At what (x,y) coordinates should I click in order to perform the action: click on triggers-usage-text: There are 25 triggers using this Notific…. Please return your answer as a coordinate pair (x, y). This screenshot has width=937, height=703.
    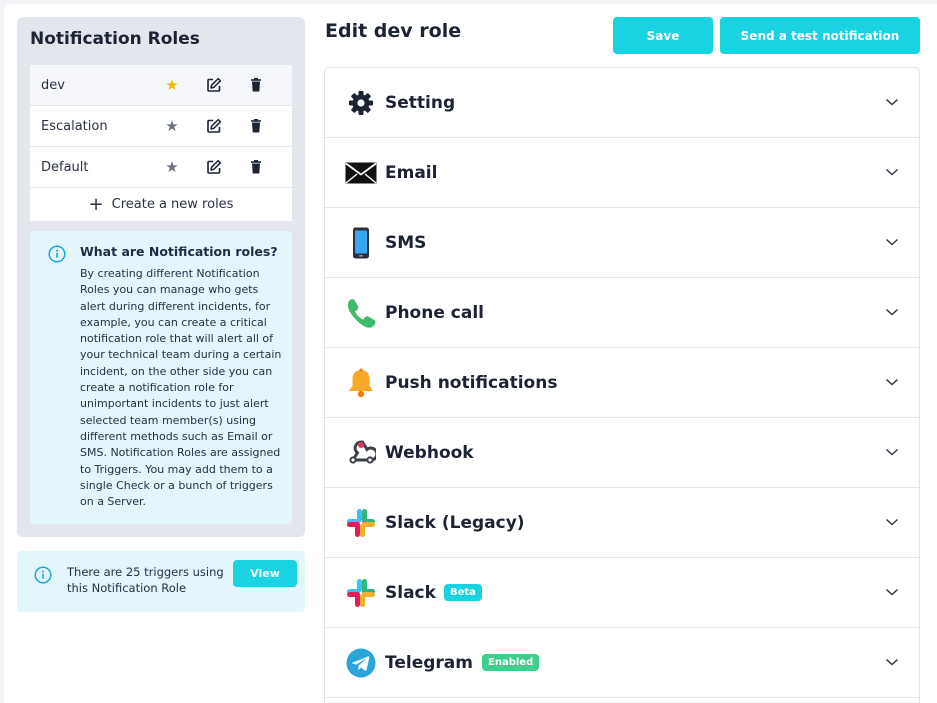
    Looking at the image, I should click on (145, 580).